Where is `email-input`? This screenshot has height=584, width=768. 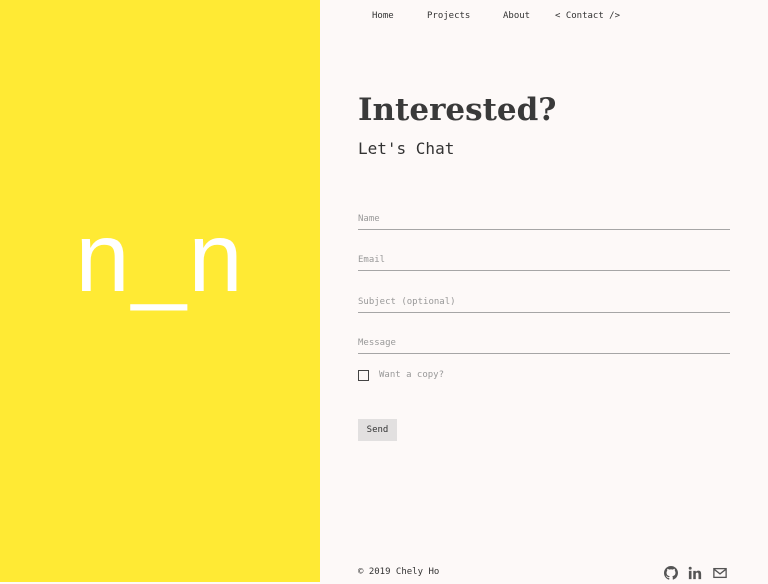 email-input is located at coordinates (544, 260).